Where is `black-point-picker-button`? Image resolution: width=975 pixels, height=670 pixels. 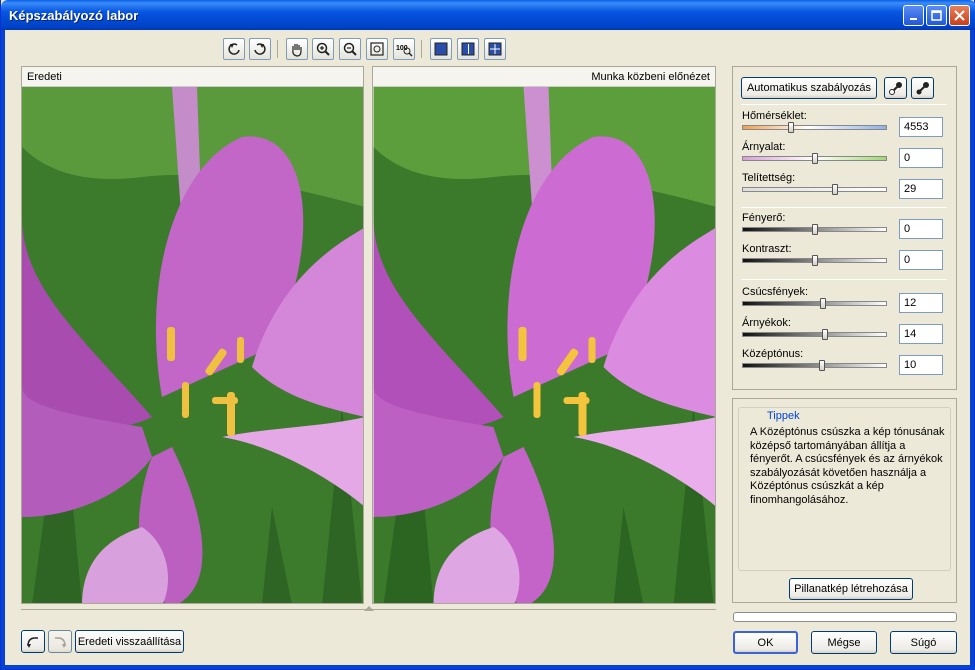
black-point-picker-button is located at coordinates (922, 88).